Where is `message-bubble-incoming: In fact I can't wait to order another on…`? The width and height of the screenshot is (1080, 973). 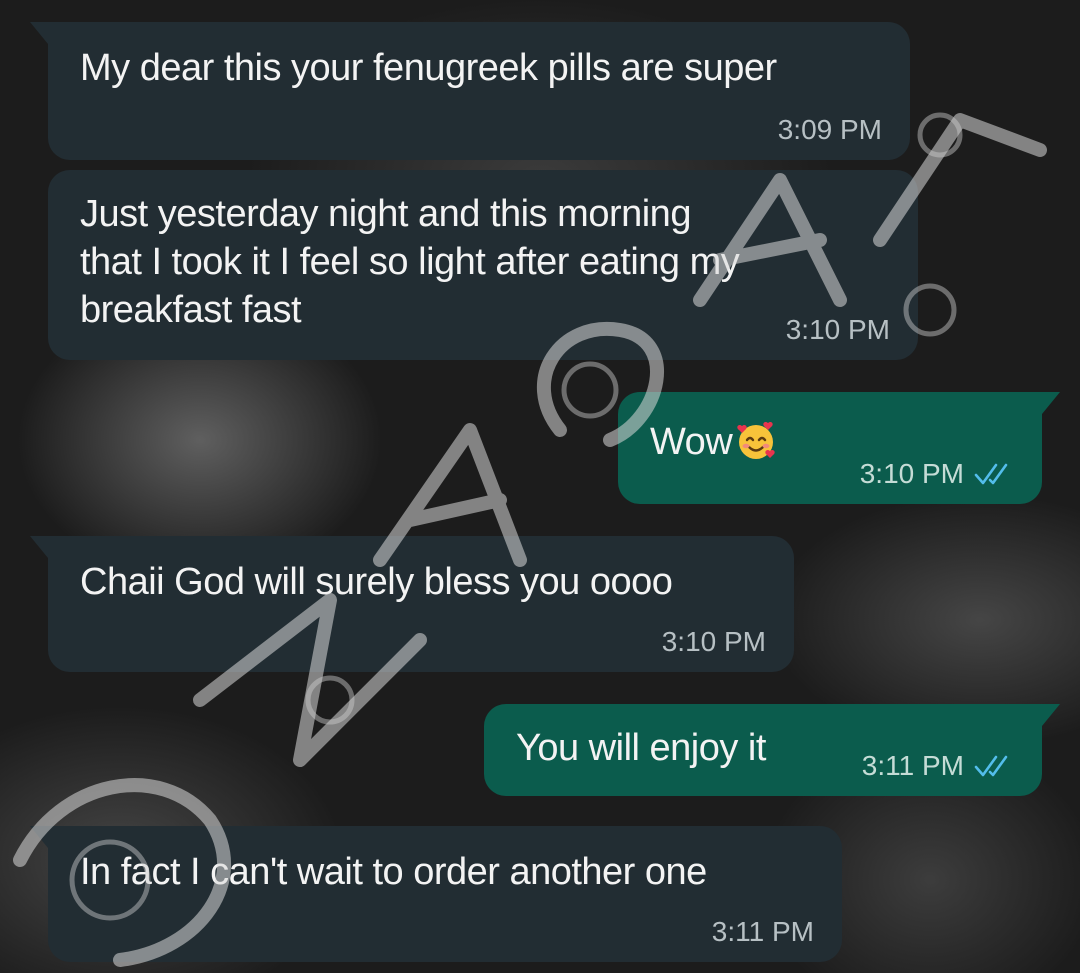
message-bubble-incoming: In fact I can't wait to order another on… is located at coordinates (436, 894).